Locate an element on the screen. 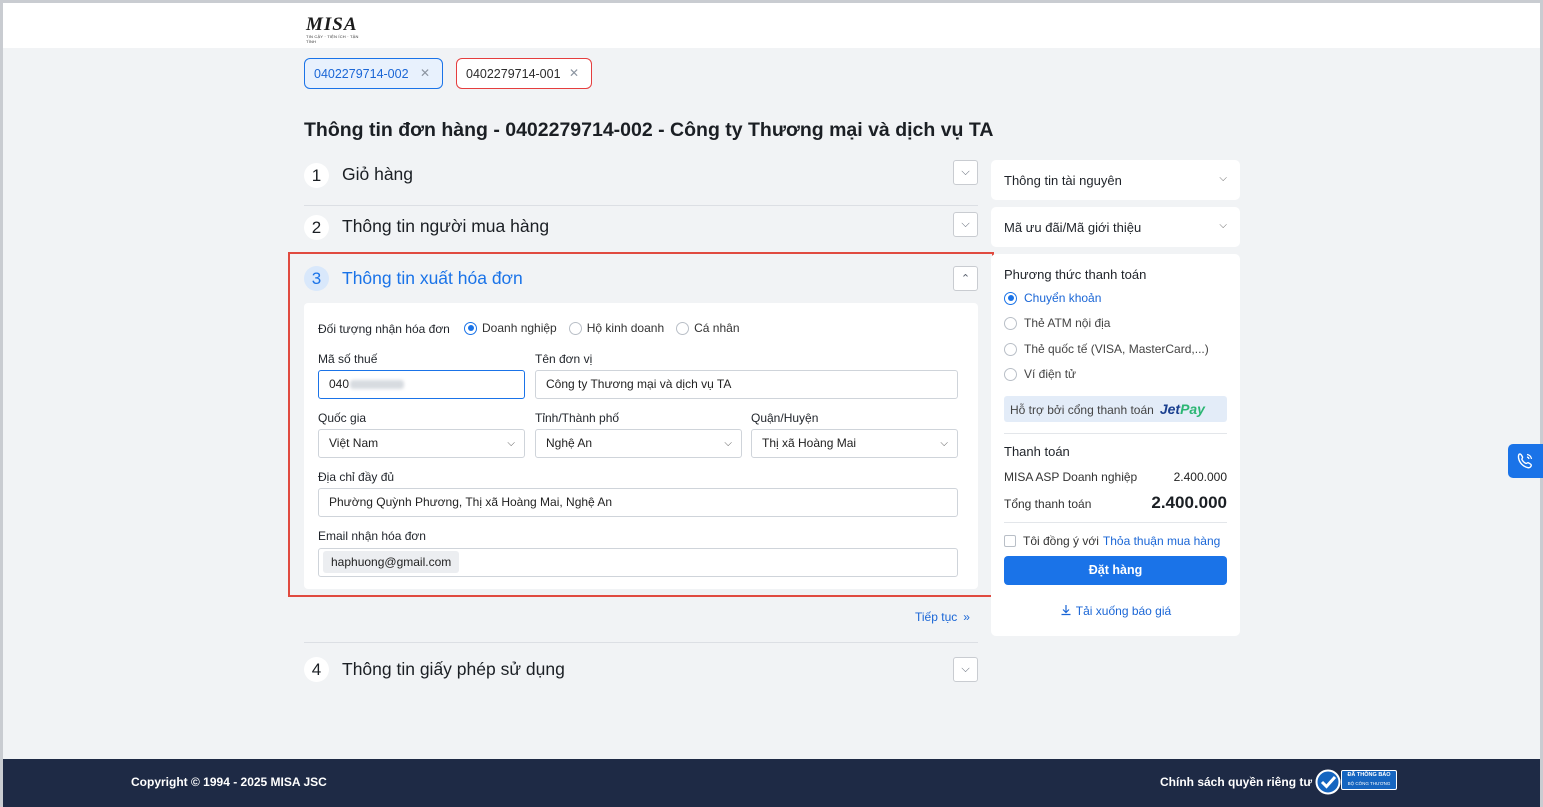  download-quote-link: Tải xuống báo giá is located at coordinates (1115, 611).